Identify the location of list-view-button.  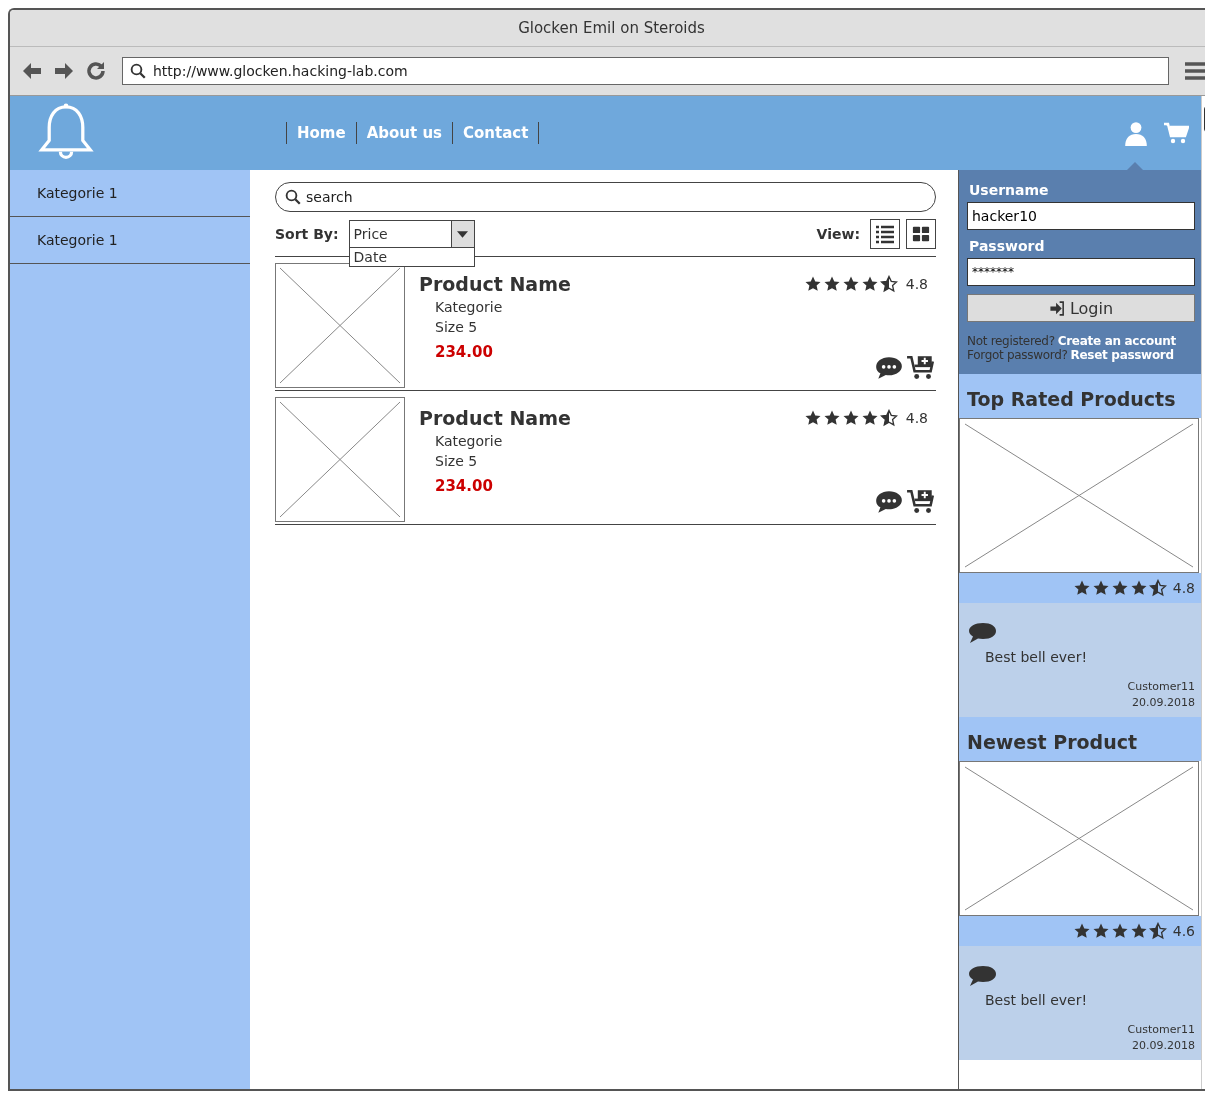
(885, 234).